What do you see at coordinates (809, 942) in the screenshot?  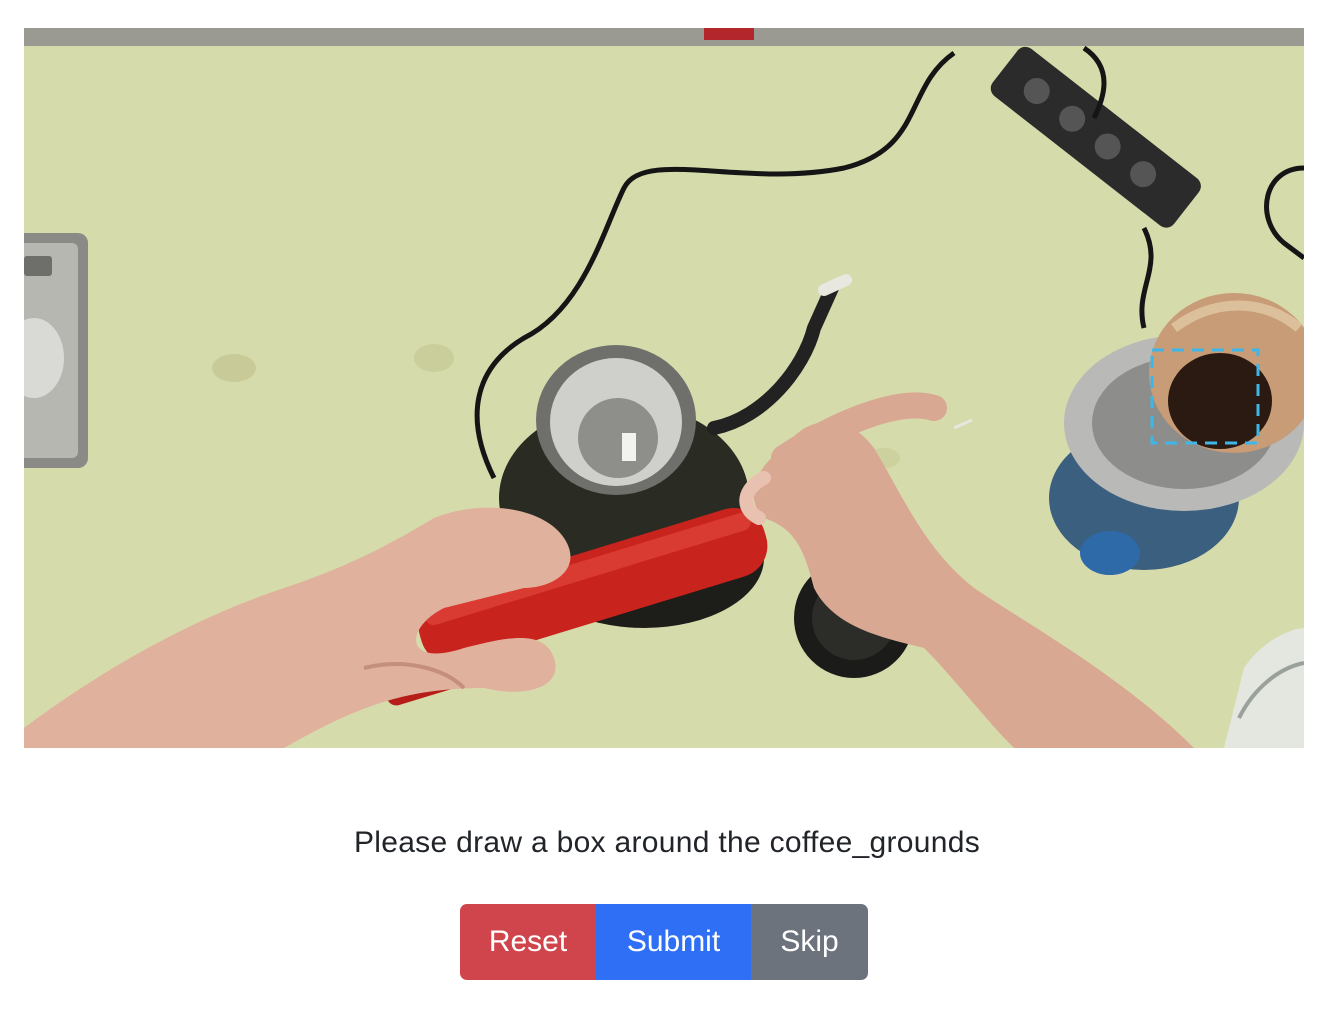 I see `skip-button: Skip` at bounding box center [809, 942].